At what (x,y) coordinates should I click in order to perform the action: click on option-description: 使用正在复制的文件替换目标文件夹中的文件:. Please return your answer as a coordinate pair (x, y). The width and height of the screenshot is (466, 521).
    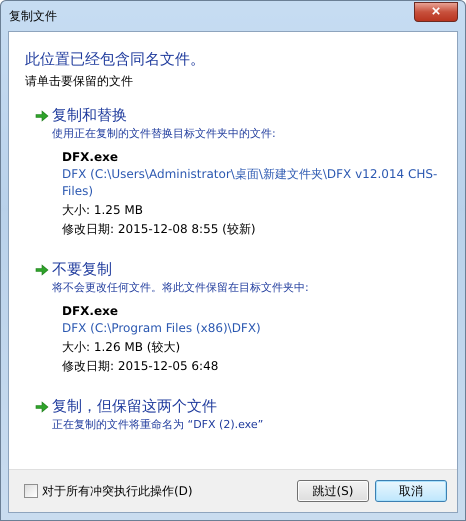
    Looking at the image, I should click on (164, 133).